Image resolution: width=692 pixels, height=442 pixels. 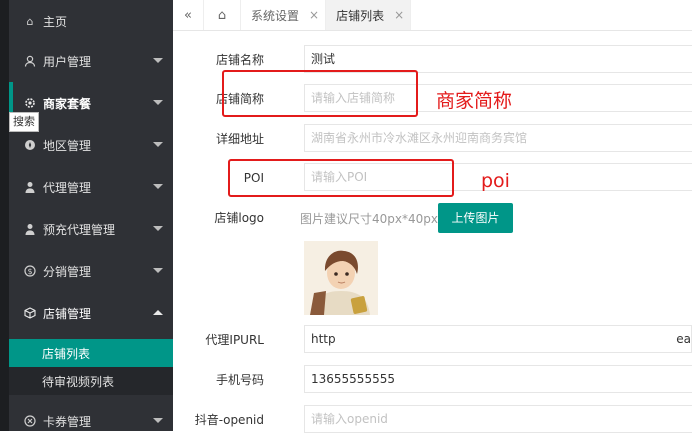 What do you see at coordinates (320, 93) in the screenshot?
I see `annotation-box-shop-abbr` at bounding box center [320, 93].